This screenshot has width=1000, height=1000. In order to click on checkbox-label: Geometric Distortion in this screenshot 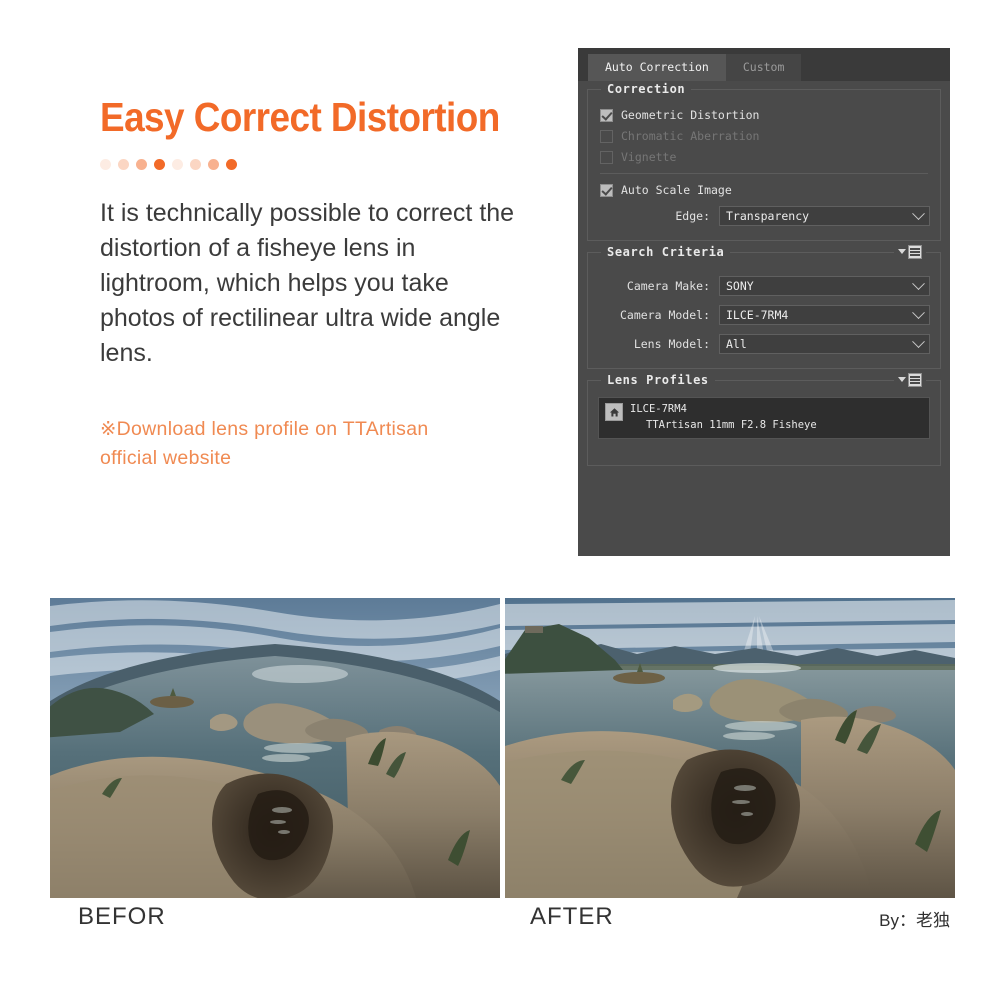, I will do `click(690, 115)`.